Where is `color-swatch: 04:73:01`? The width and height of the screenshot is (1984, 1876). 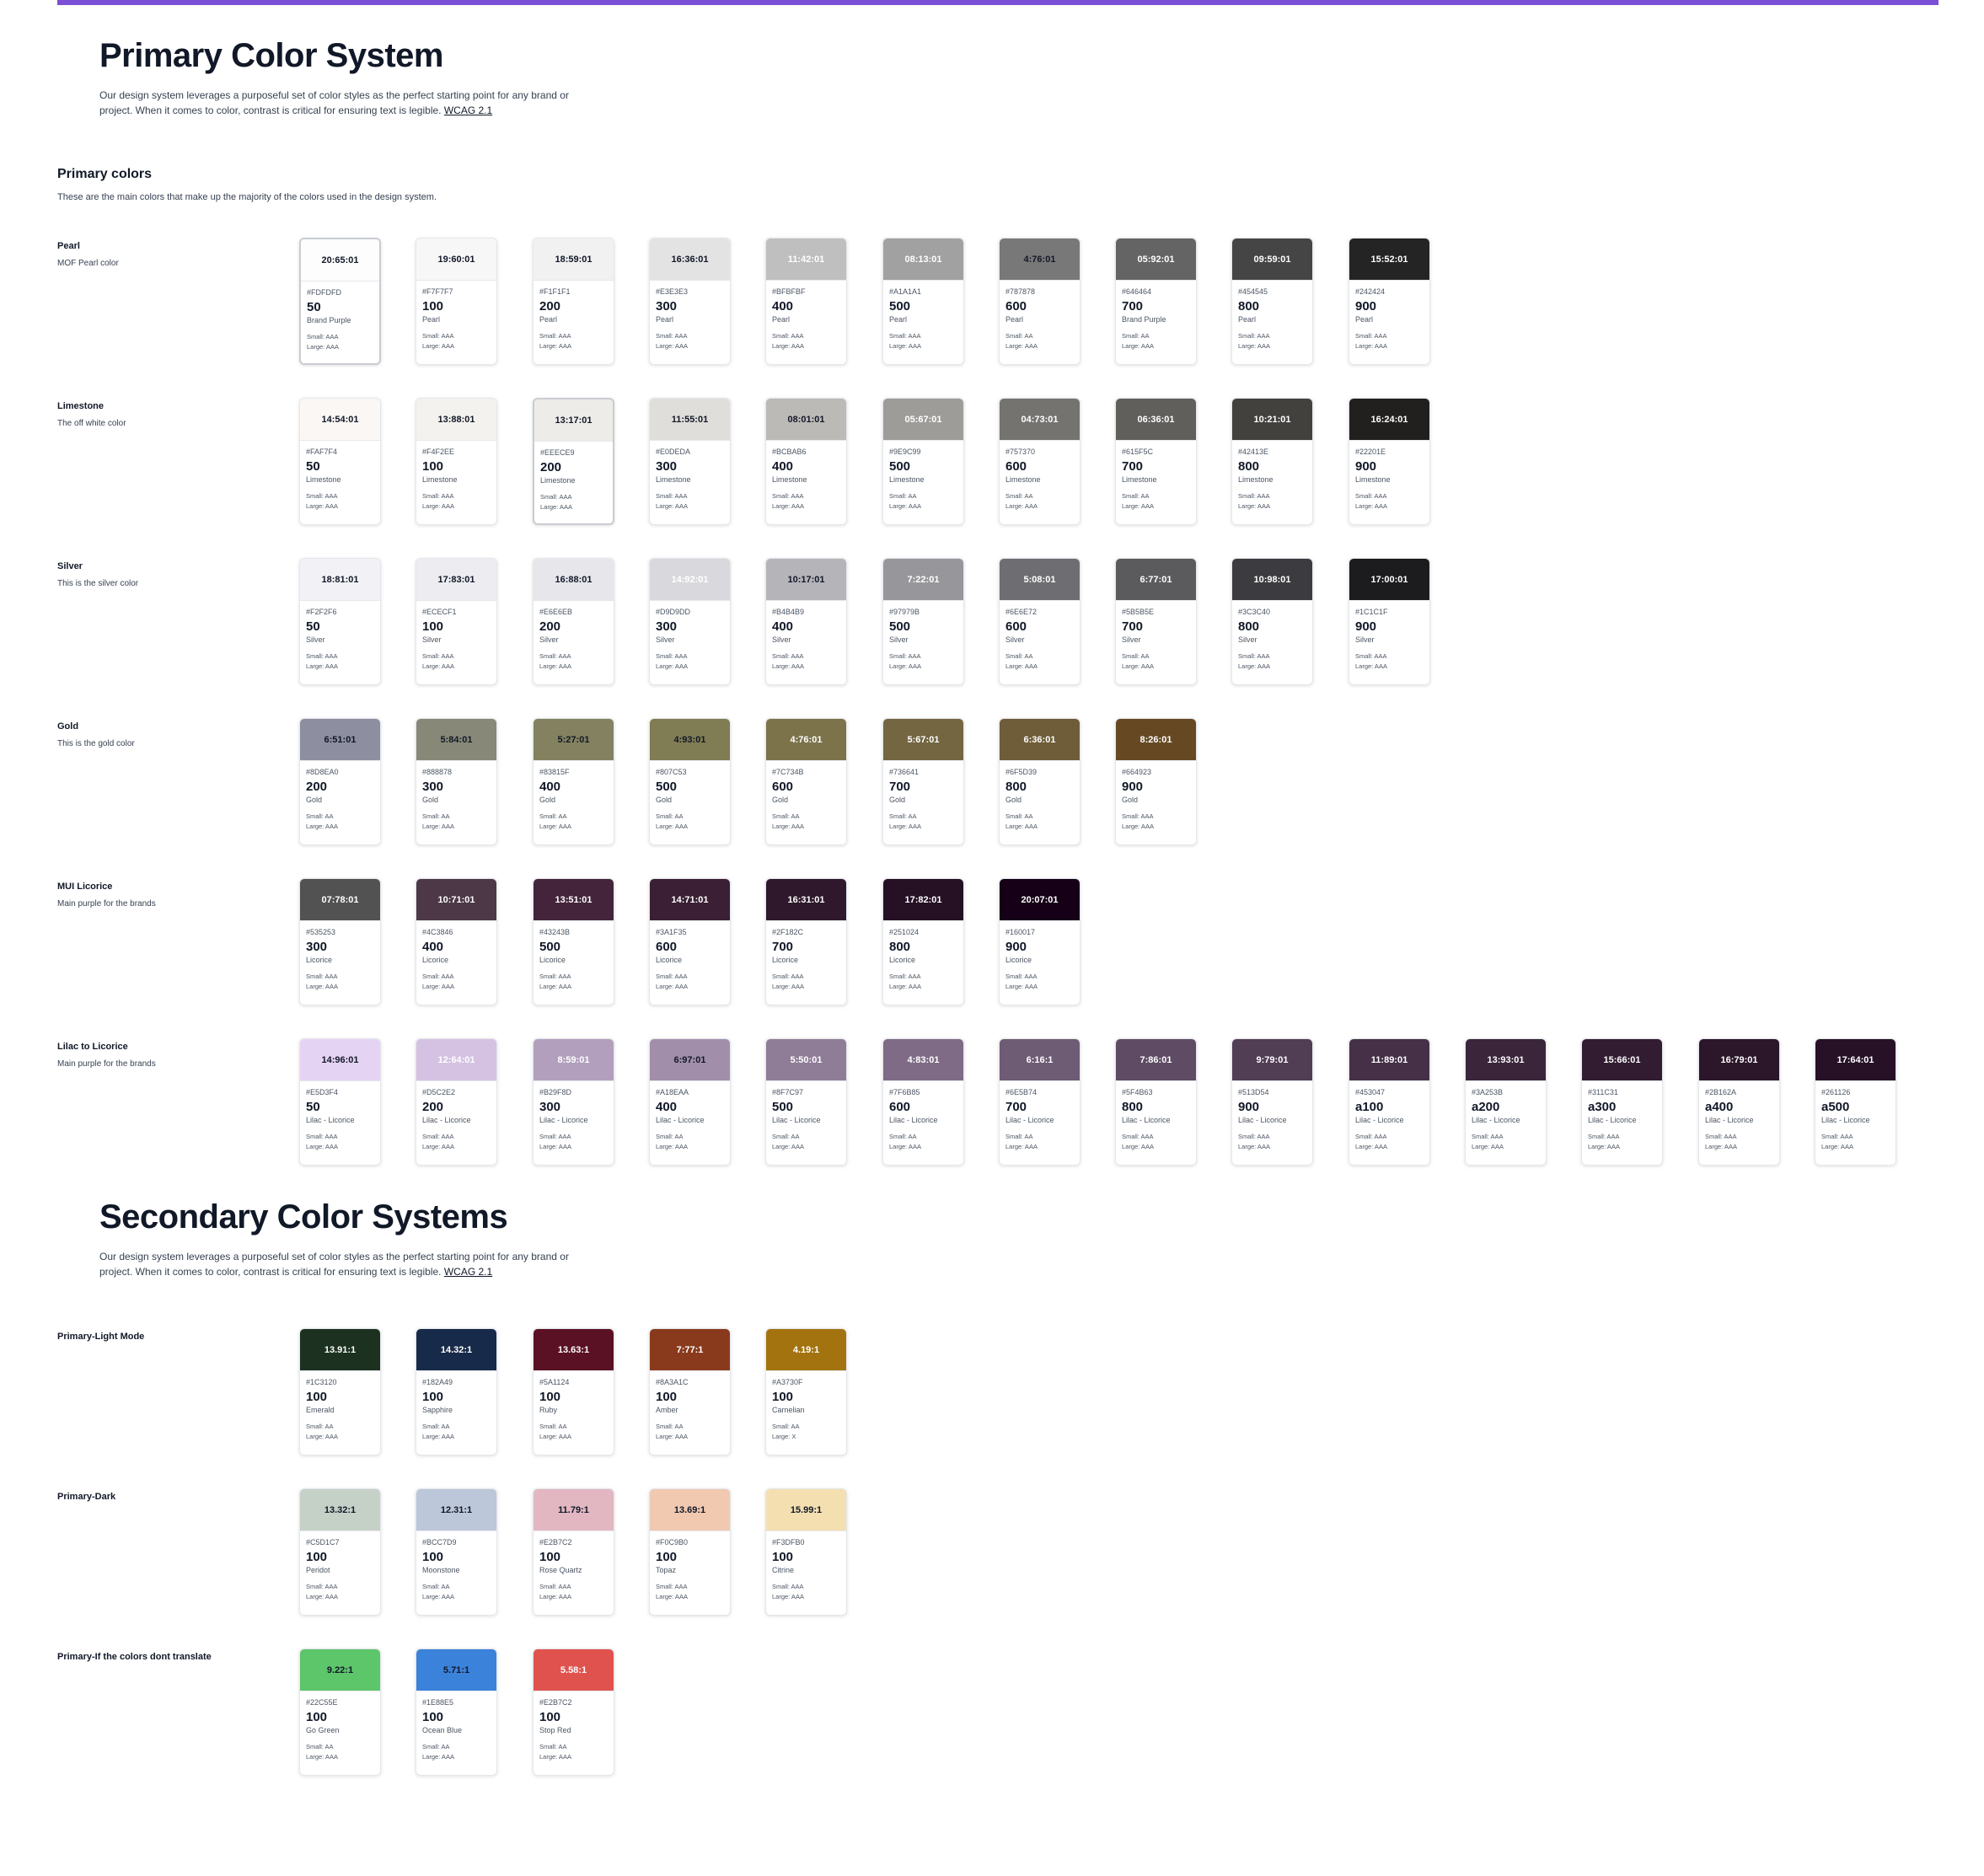
color-swatch: 04:73:01 is located at coordinates (1040, 420).